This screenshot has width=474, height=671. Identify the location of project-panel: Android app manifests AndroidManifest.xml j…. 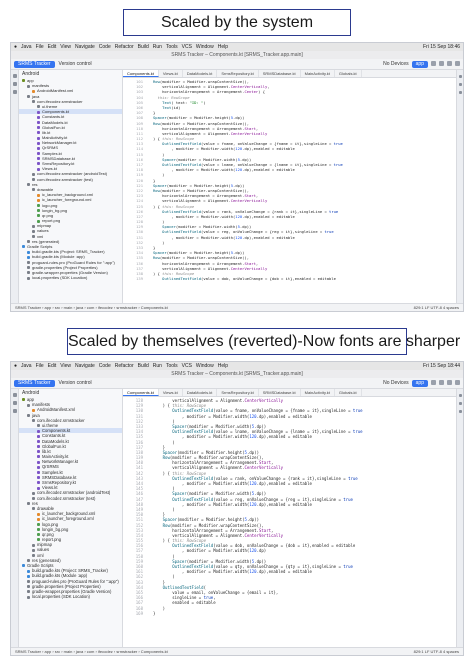
(71, 186).